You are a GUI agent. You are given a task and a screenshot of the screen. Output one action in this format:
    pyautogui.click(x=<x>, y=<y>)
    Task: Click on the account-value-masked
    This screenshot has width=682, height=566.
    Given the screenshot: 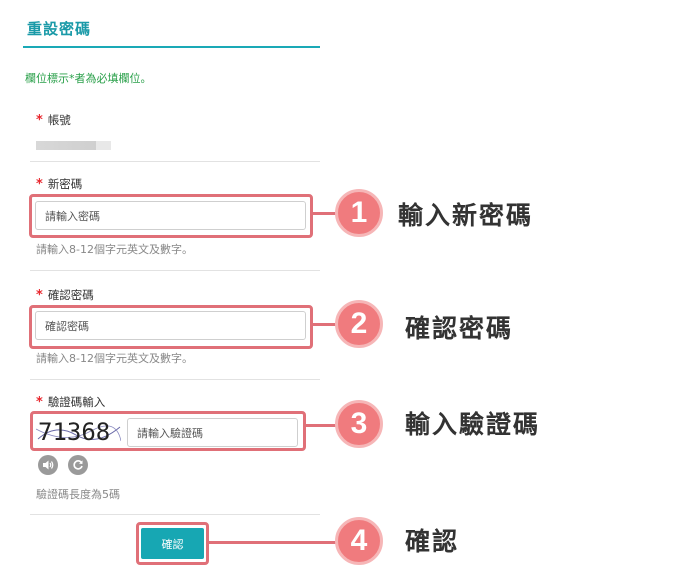 What is the action you would take?
    pyautogui.click(x=73, y=145)
    